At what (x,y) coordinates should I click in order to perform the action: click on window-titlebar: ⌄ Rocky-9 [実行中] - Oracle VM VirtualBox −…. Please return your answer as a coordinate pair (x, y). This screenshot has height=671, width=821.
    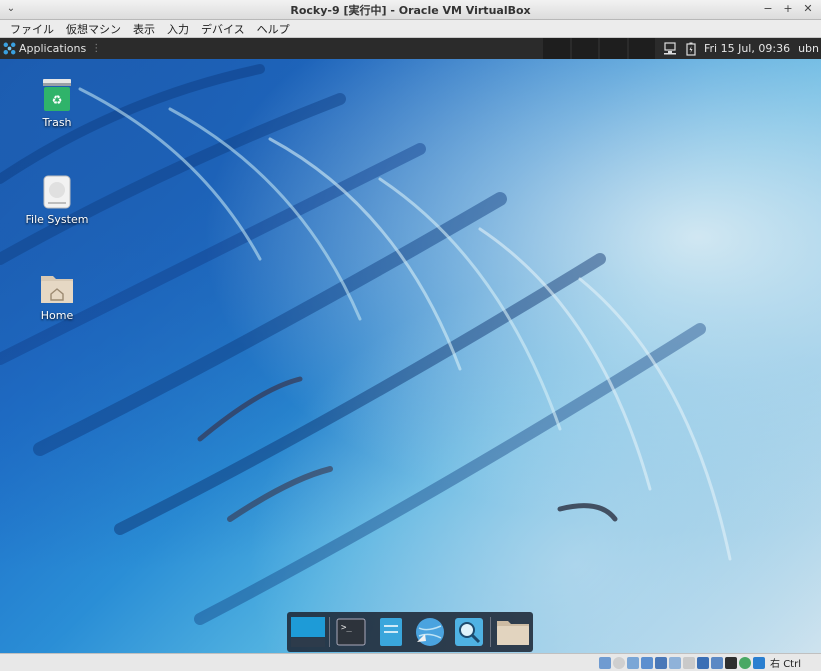
    Looking at the image, I should click on (410, 10).